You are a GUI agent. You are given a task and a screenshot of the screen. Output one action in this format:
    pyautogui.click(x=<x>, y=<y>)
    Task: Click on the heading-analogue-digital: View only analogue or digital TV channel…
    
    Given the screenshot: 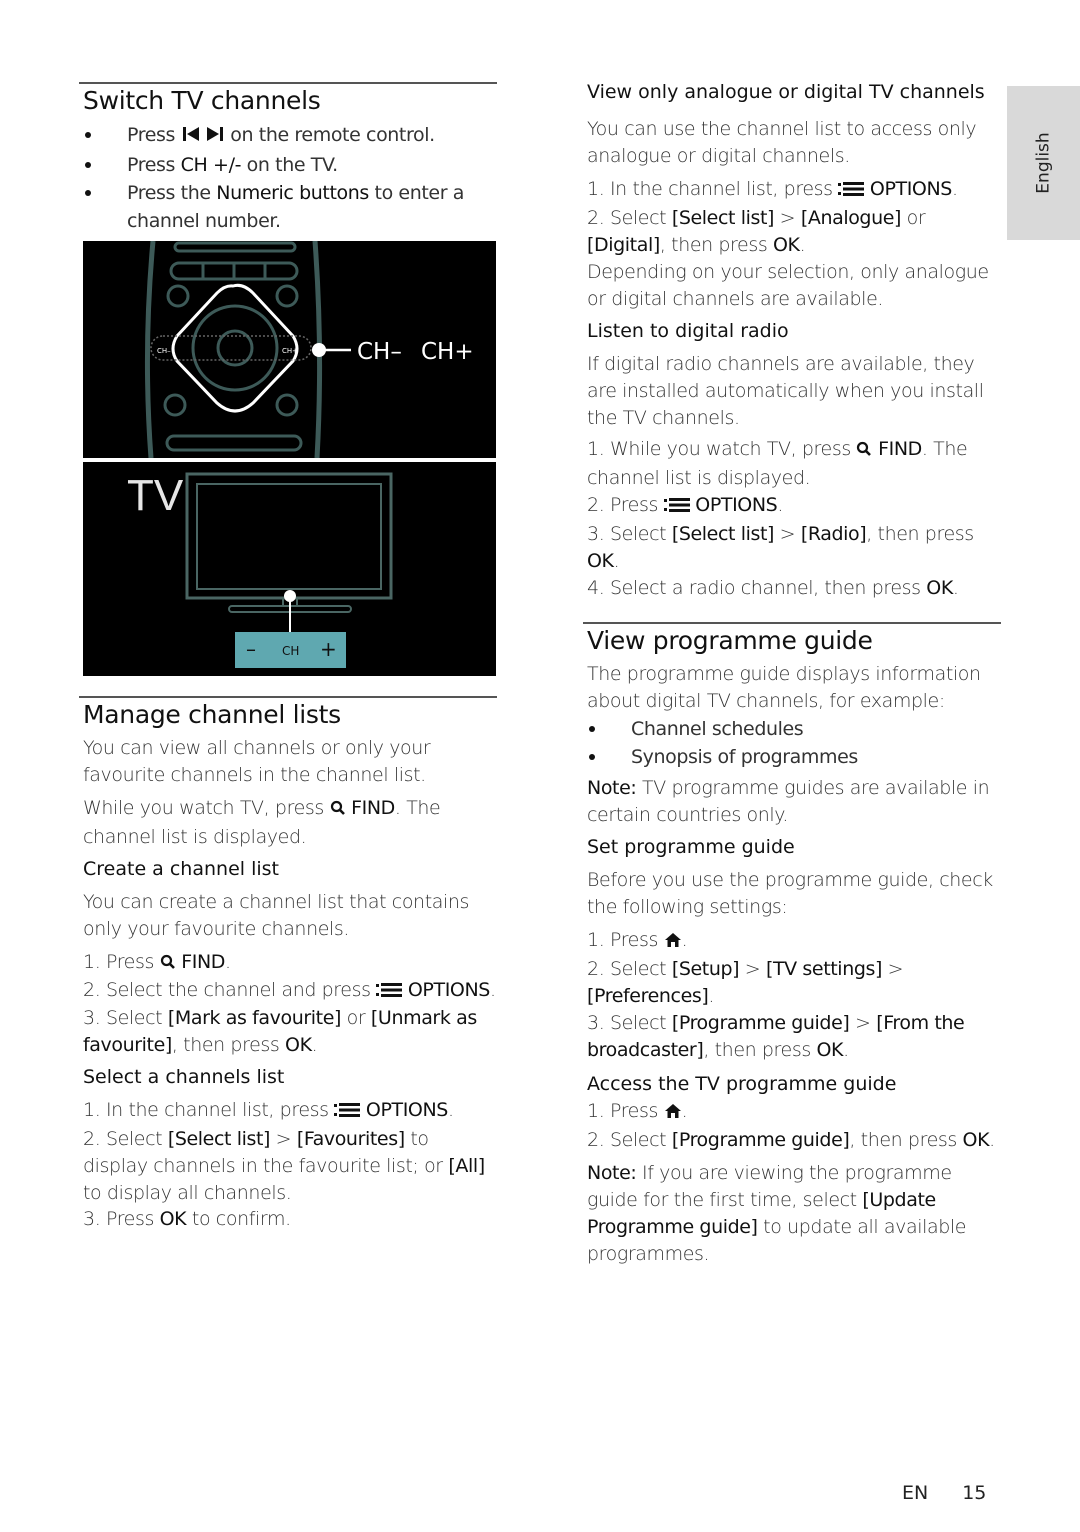 What is the action you would take?
    pyautogui.click(x=786, y=92)
    